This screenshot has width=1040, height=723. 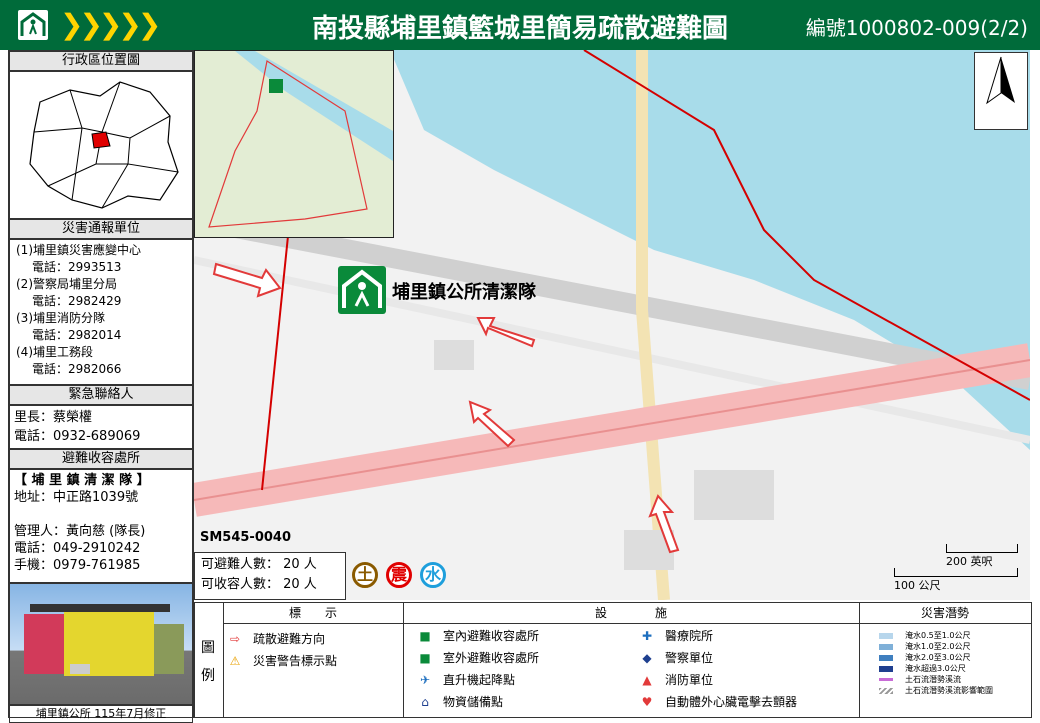 I want to click on legend-row: 土石流潛勢溪流, so click(x=945, y=679).